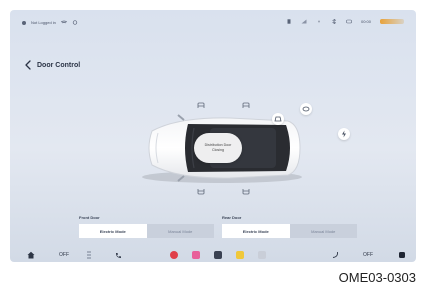 This screenshot has width=426, height=290. Describe the element at coordinates (59, 65) in the screenshot. I see `page-title: Door Control` at that location.